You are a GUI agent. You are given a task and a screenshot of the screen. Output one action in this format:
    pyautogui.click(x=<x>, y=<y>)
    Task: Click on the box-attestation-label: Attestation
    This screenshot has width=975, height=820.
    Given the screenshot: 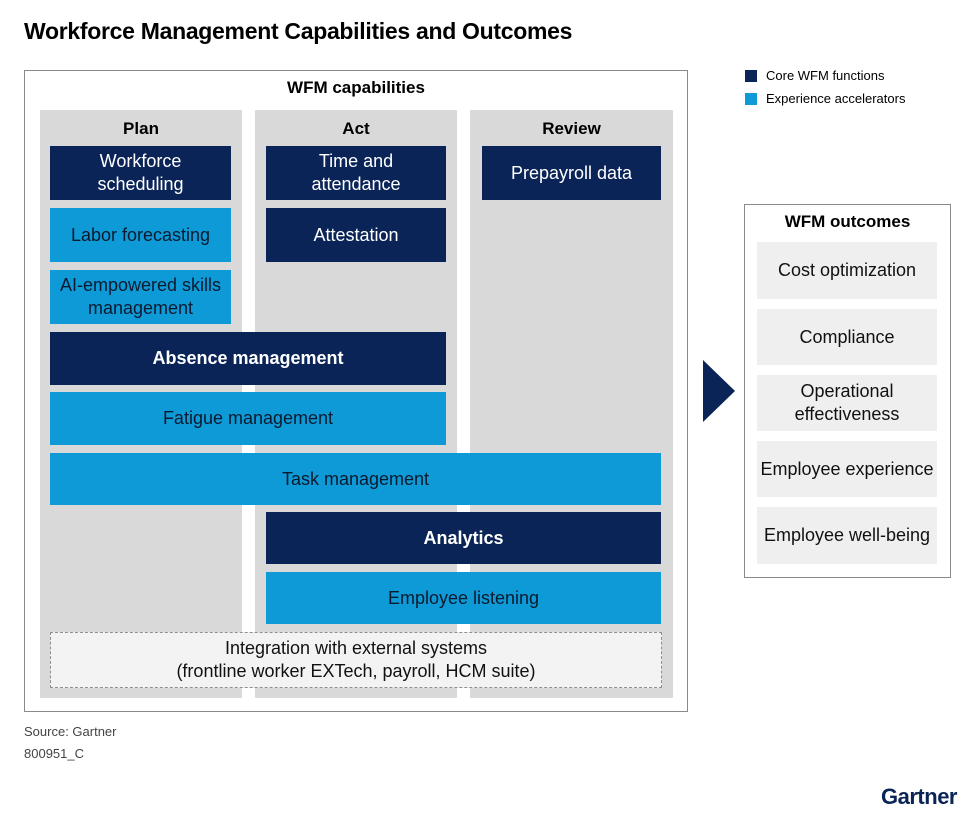 What is the action you would take?
    pyautogui.click(x=356, y=234)
    